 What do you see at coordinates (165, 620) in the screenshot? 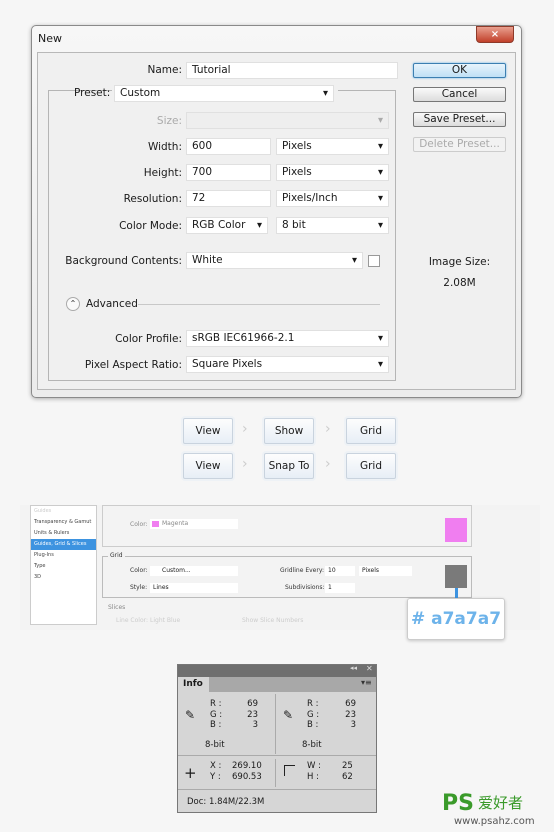
I see `line-color-select: Light Blue` at bounding box center [165, 620].